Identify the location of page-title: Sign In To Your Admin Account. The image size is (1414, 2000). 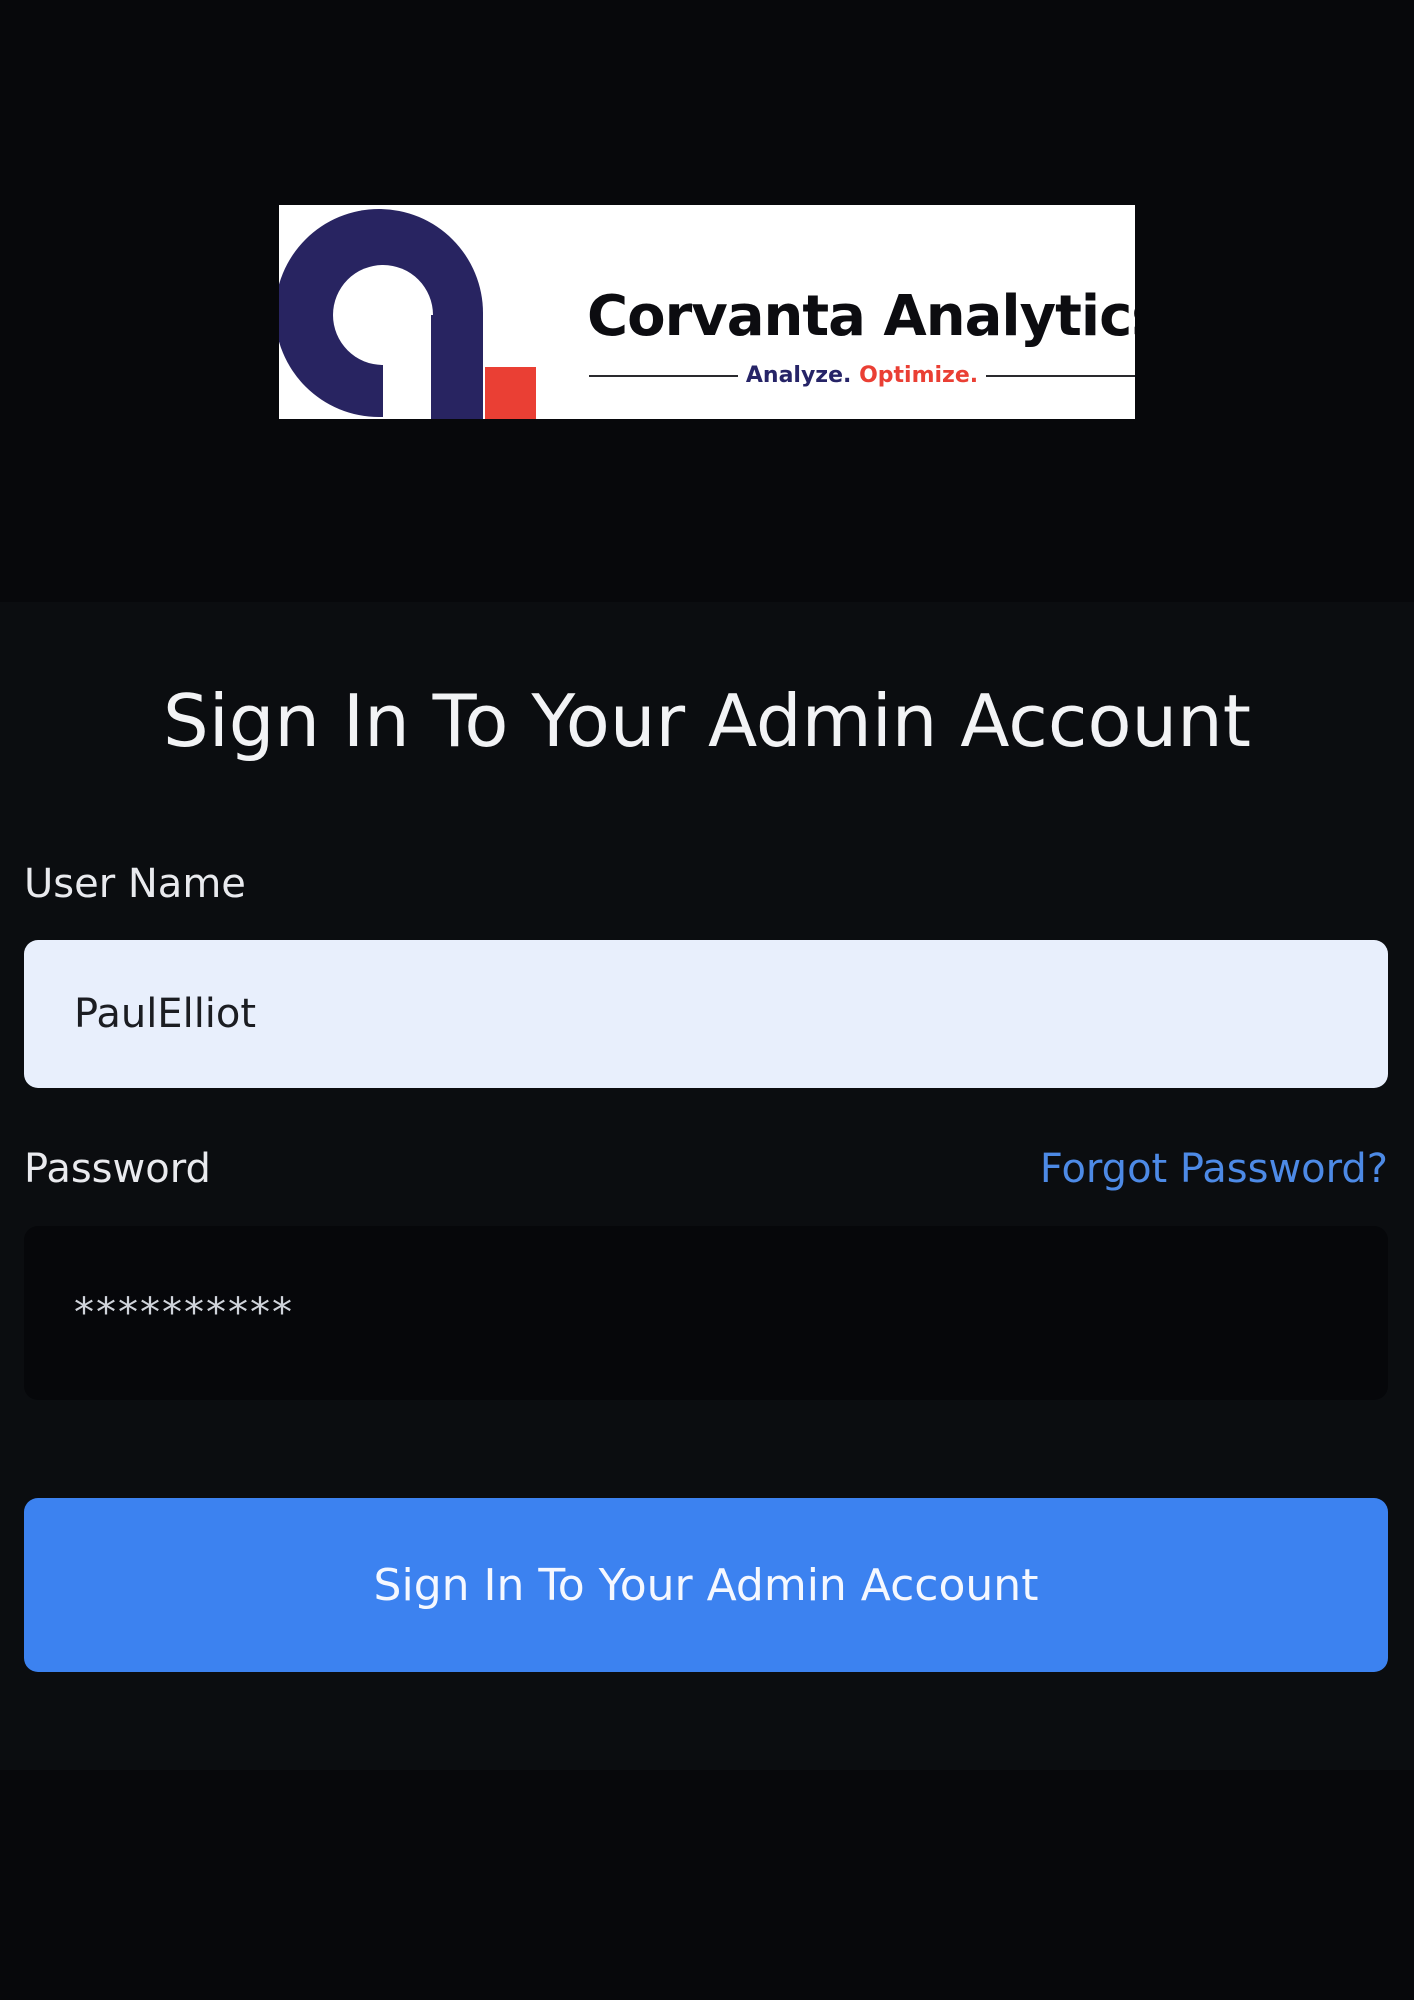
(706, 721).